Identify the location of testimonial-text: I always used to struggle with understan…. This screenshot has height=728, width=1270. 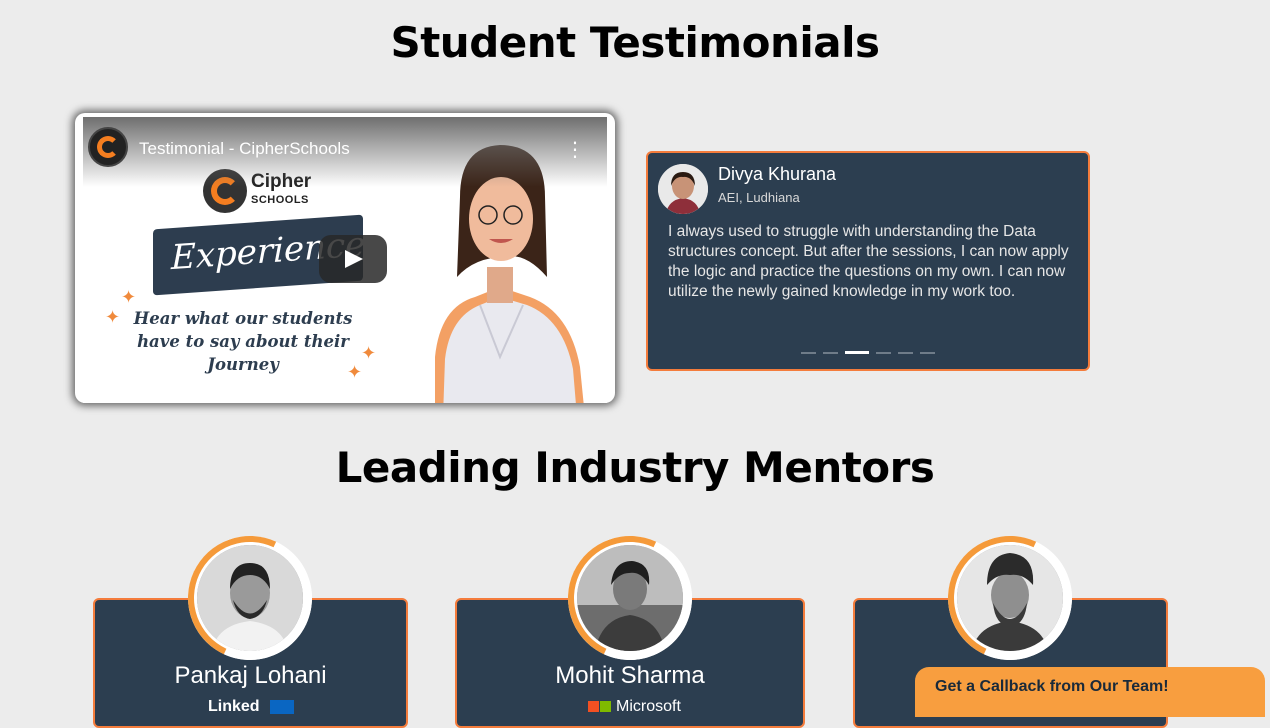
(868, 261).